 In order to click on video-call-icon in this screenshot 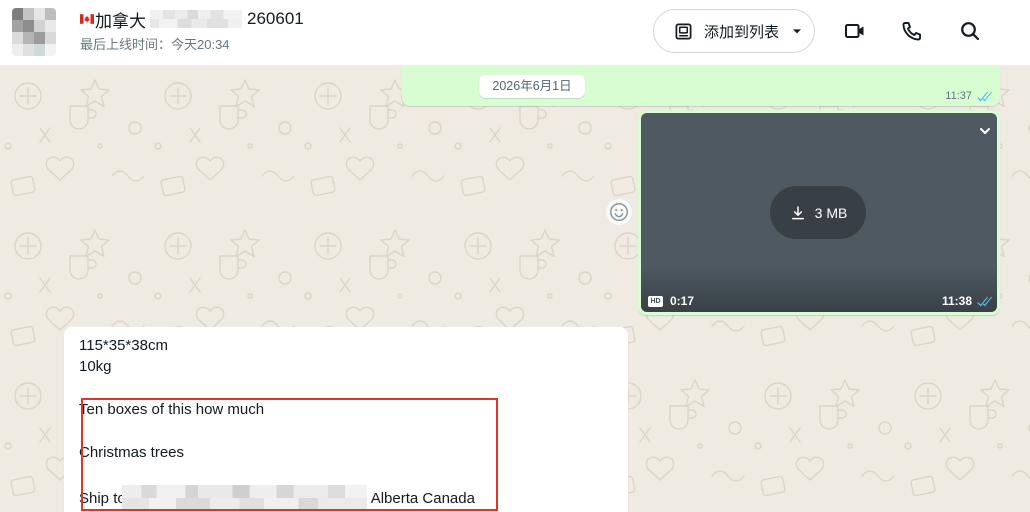, I will do `click(854, 31)`.